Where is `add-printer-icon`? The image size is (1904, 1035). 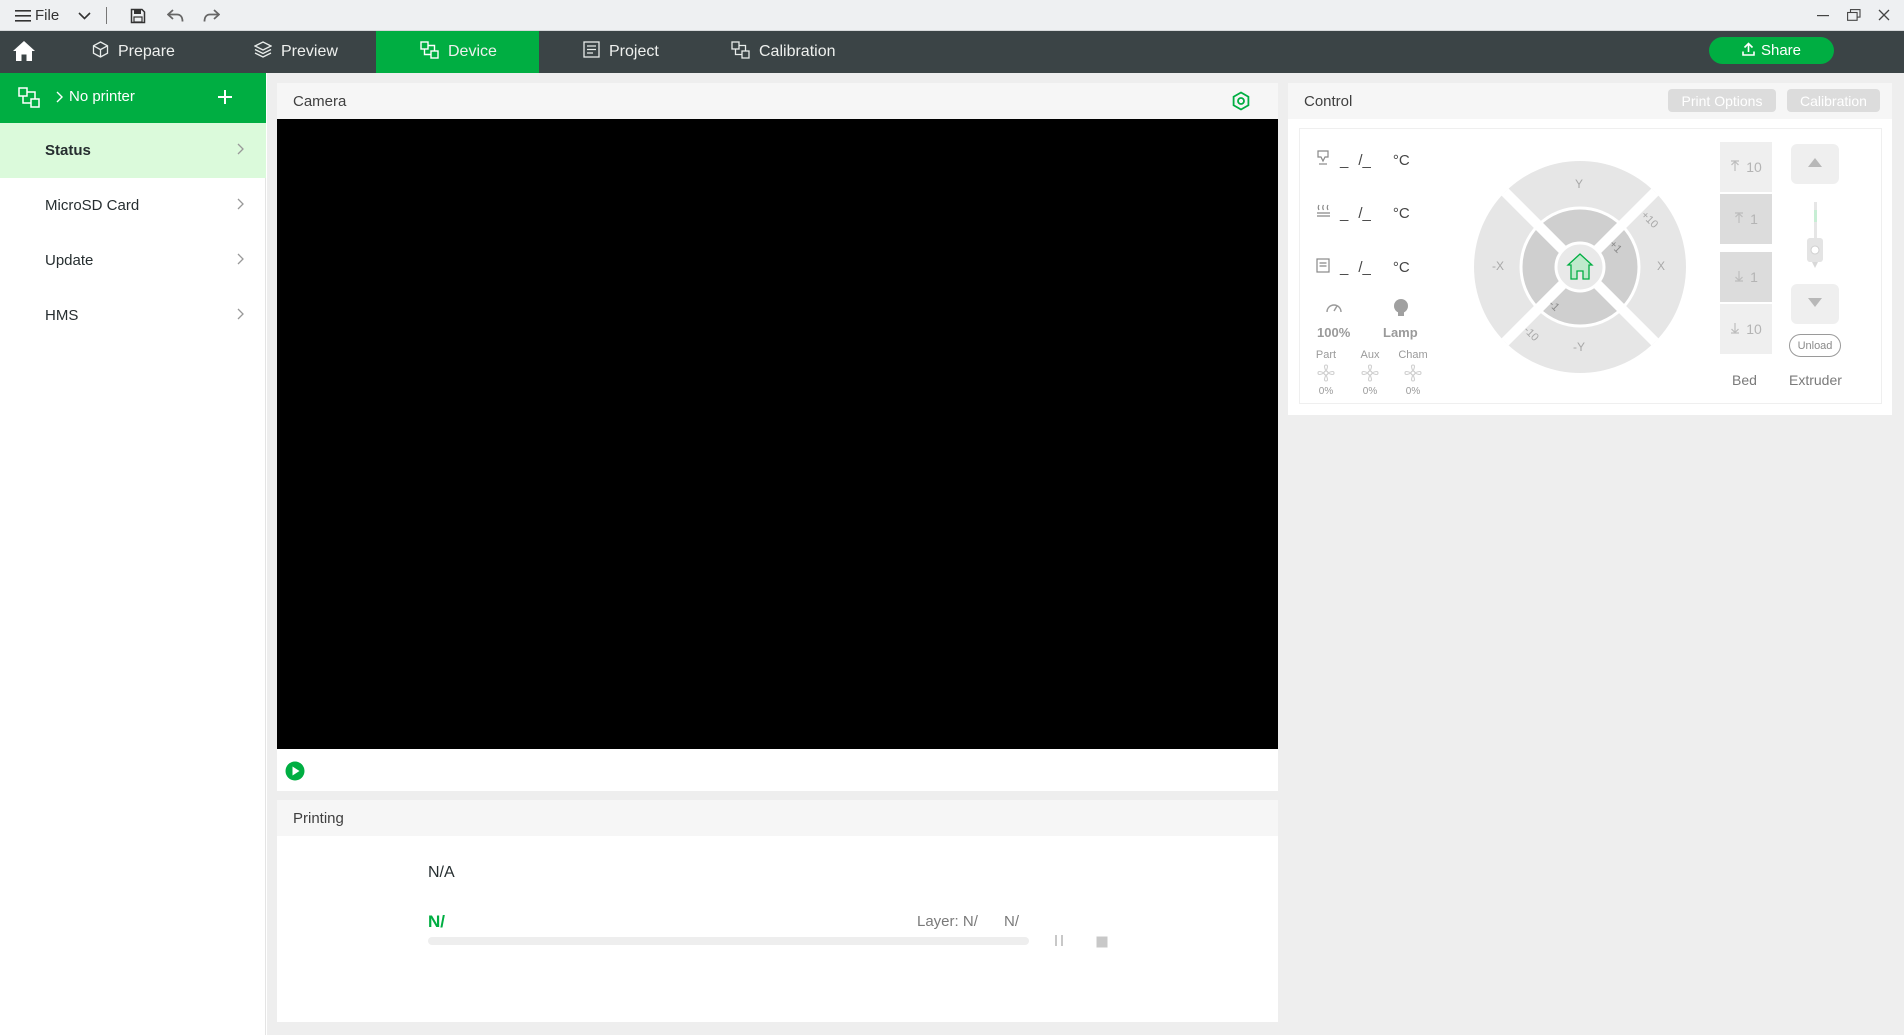
add-printer-icon is located at coordinates (225, 99).